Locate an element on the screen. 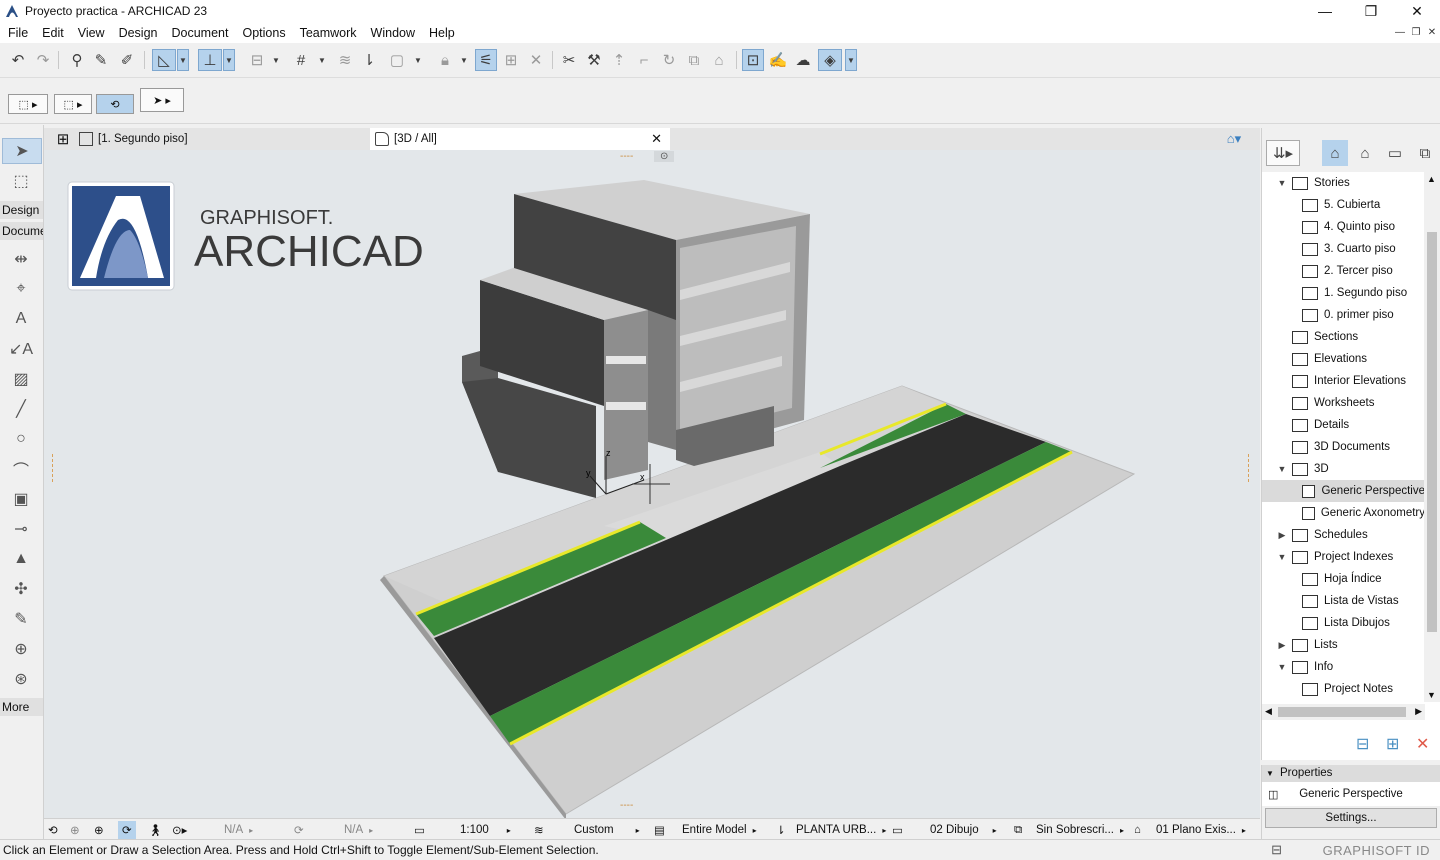 The width and height of the screenshot is (1440, 860). polyline-tool-icon: ⌒ is located at coordinates (21, 469).